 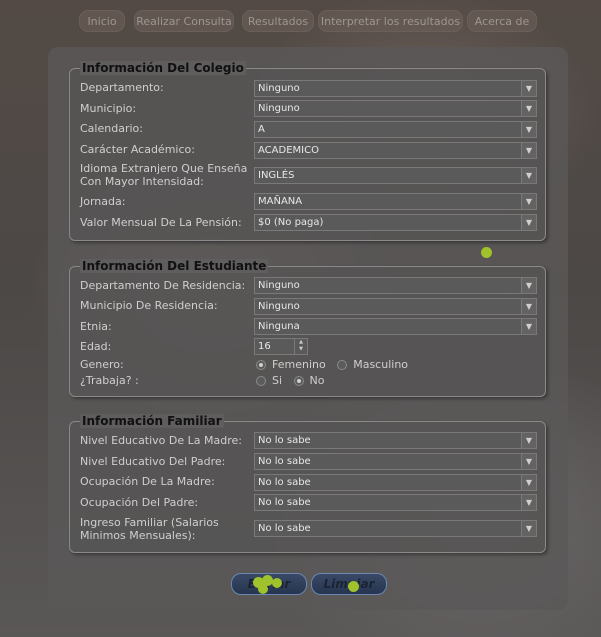 What do you see at coordinates (161, 440) in the screenshot?
I see `label-educacion-madre: Nivel Educativo De La Madre:` at bounding box center [161, 440].